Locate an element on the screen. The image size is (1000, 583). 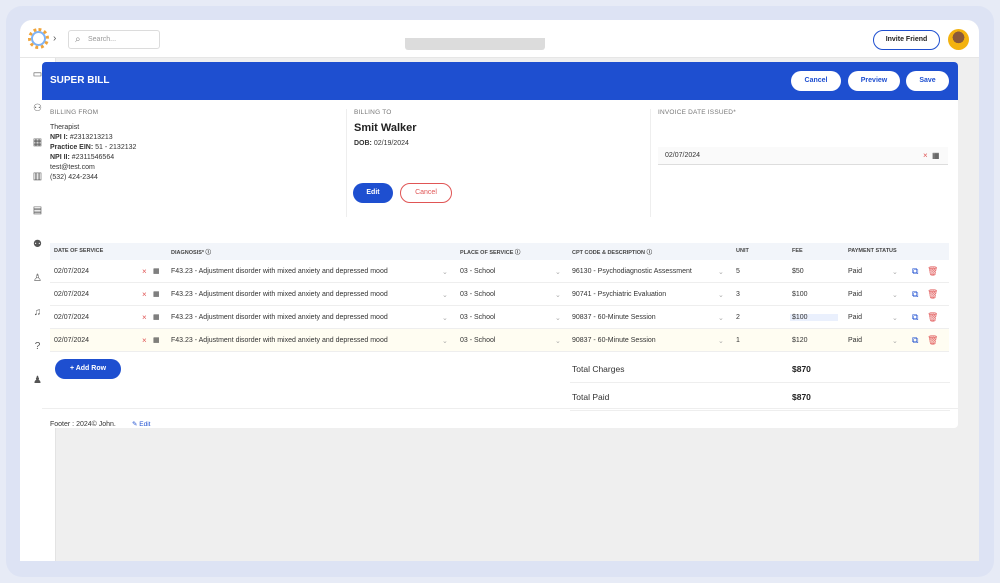
col-unit: UNIT is located at coordinates (742, 251).